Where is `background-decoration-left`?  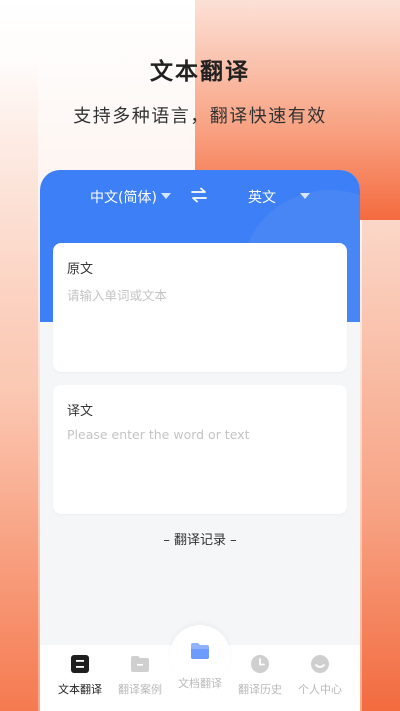
background-decoration-left is located at coordinates (19, 385).